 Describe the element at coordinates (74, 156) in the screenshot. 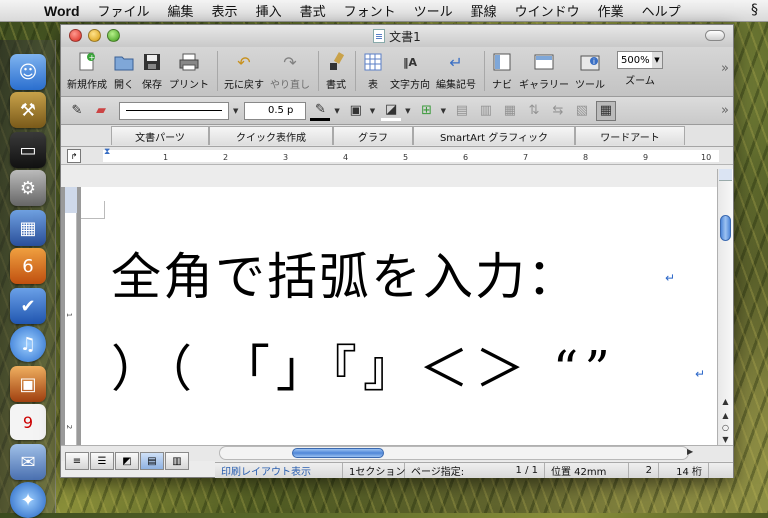

I see `tab-stop-selector-icon: ↱` at that location.